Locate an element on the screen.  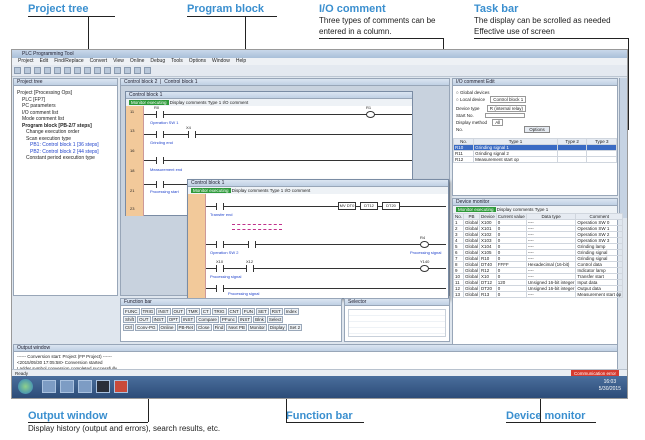
function-key-button: Shift is located at coordinates (130, 319).